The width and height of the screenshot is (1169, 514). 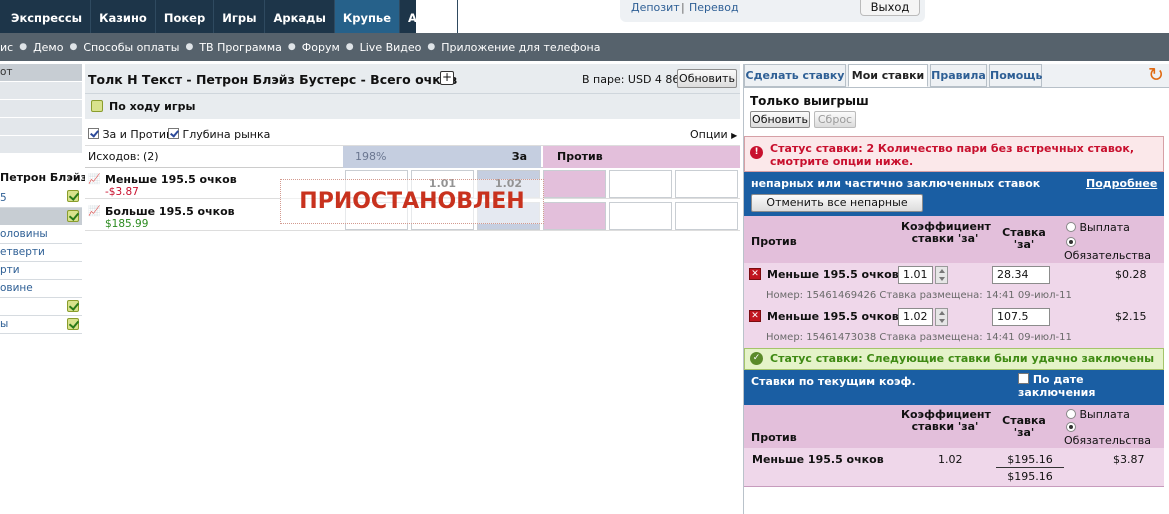 I want to click on tab-place-bet: Сделать ставку, so click(x=795, y=75).